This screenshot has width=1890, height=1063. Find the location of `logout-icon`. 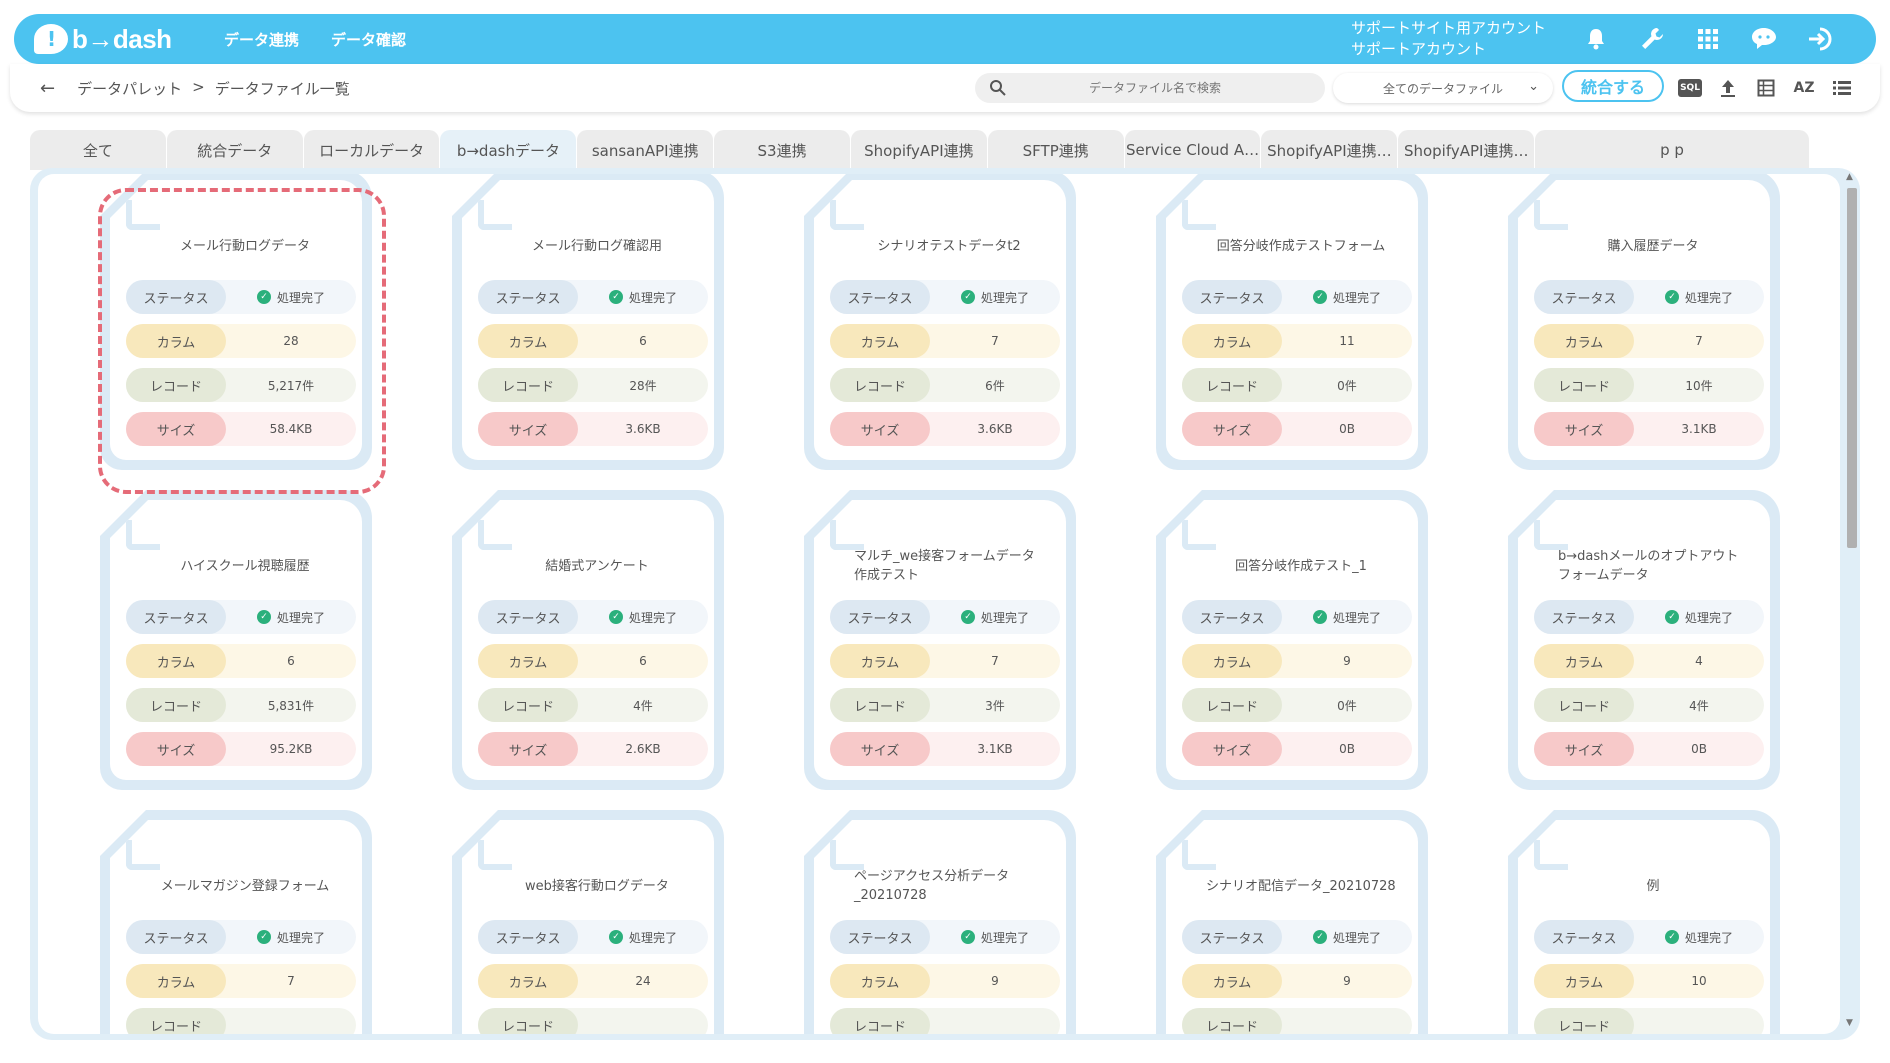

logout-icon is located at coordinates (1820, 39).